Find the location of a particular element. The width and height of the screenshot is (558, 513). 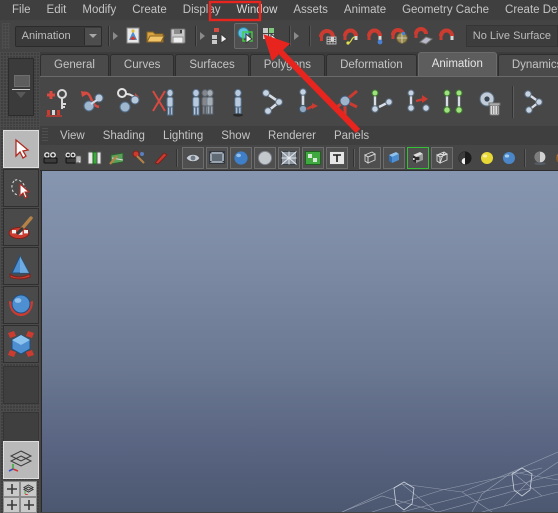

wireframe-display-button is located at coordinates (442, 157).